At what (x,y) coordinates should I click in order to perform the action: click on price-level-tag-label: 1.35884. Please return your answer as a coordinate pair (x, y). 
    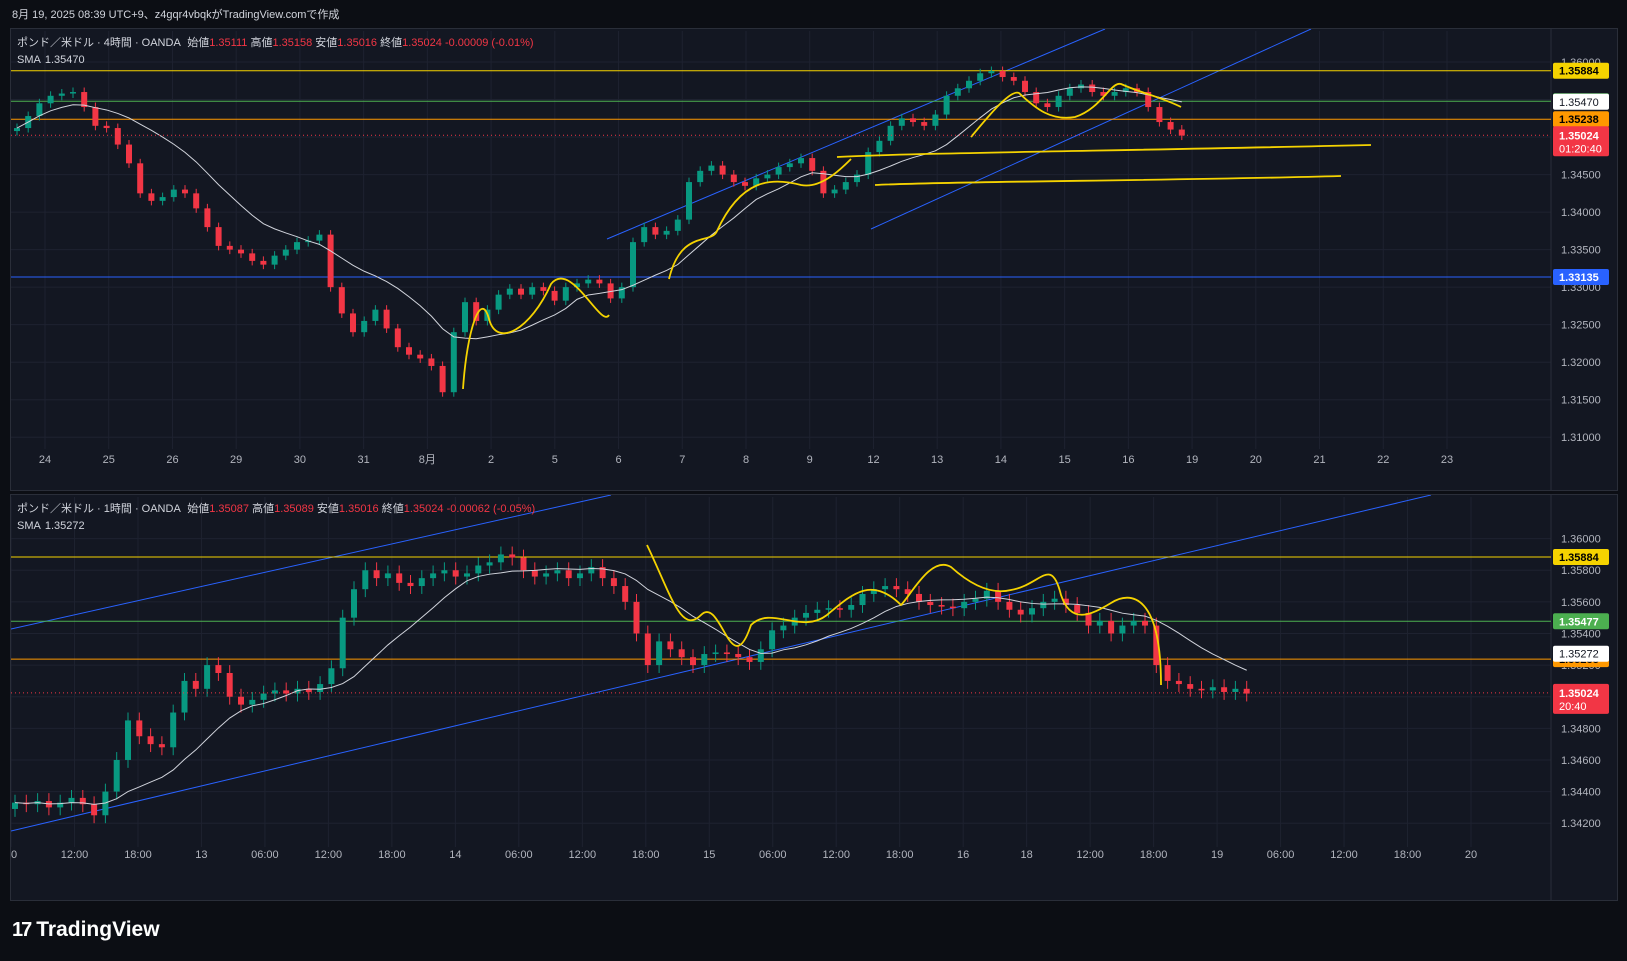
    Looking at the image, I should click on (1579, 72).